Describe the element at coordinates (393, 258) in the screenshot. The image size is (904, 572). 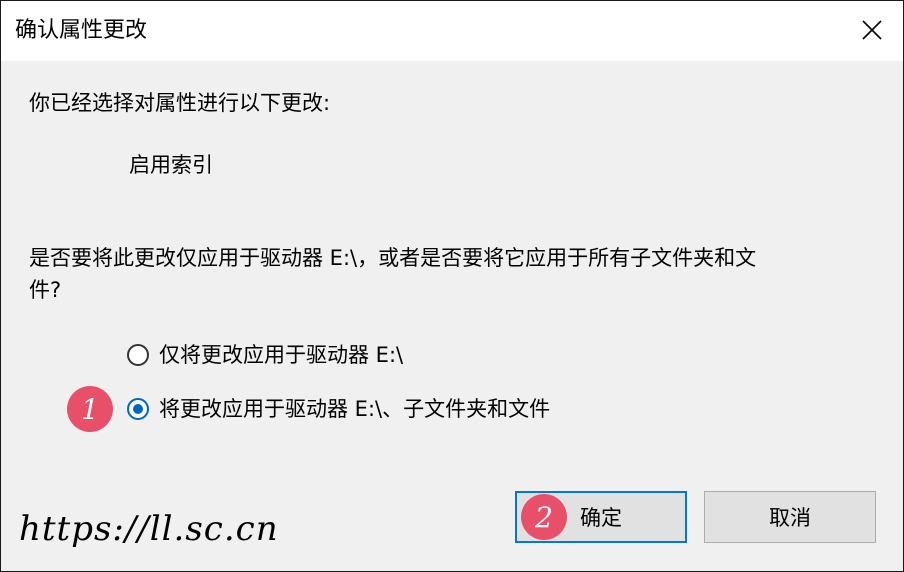
I see `apply-question-line-1: 是否要将此更改仅应用于驱动器 E:\，或者是否要将它应用于所有子文件夹和文` at that location.